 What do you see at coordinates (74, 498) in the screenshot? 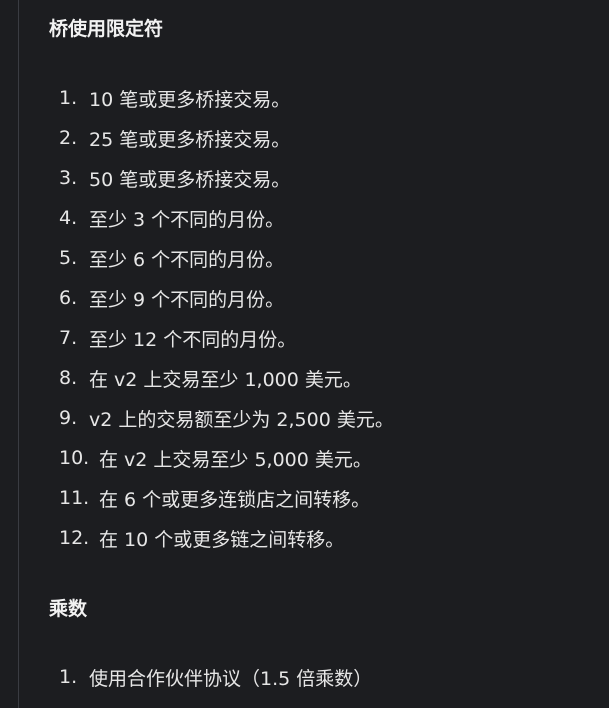
I see `list-number: 11.` at bounding box center [74, 498].